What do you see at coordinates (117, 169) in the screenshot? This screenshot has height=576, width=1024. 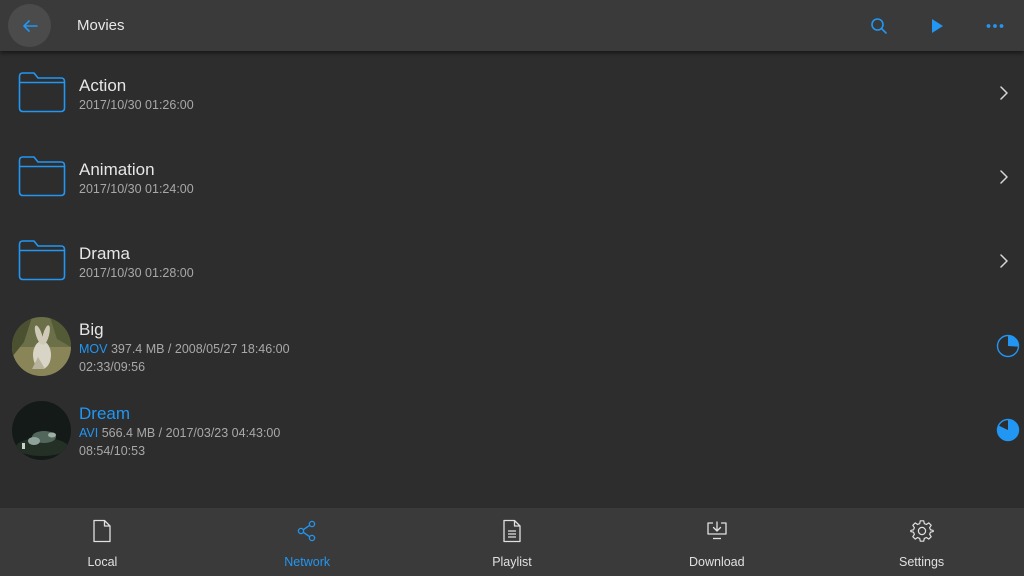 I see `folder-name: Animation` at bounding box center [117, 169].